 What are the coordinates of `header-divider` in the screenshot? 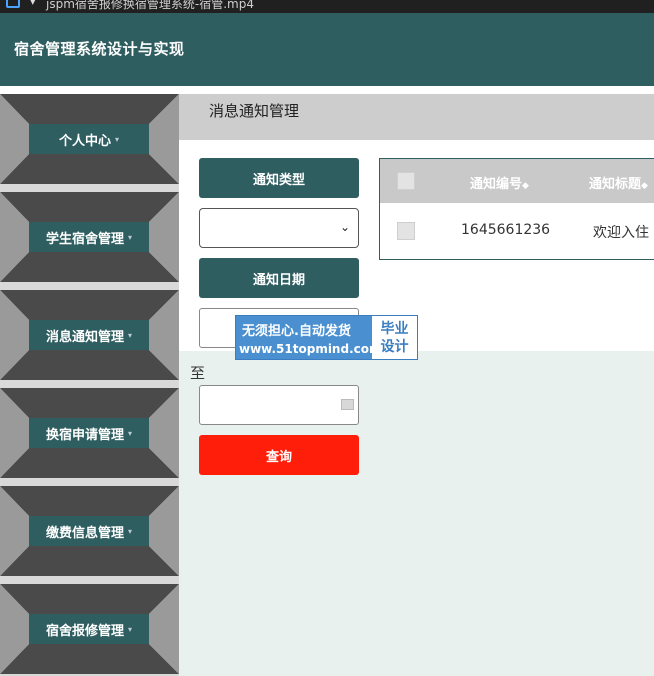 It's located at (327, 90).